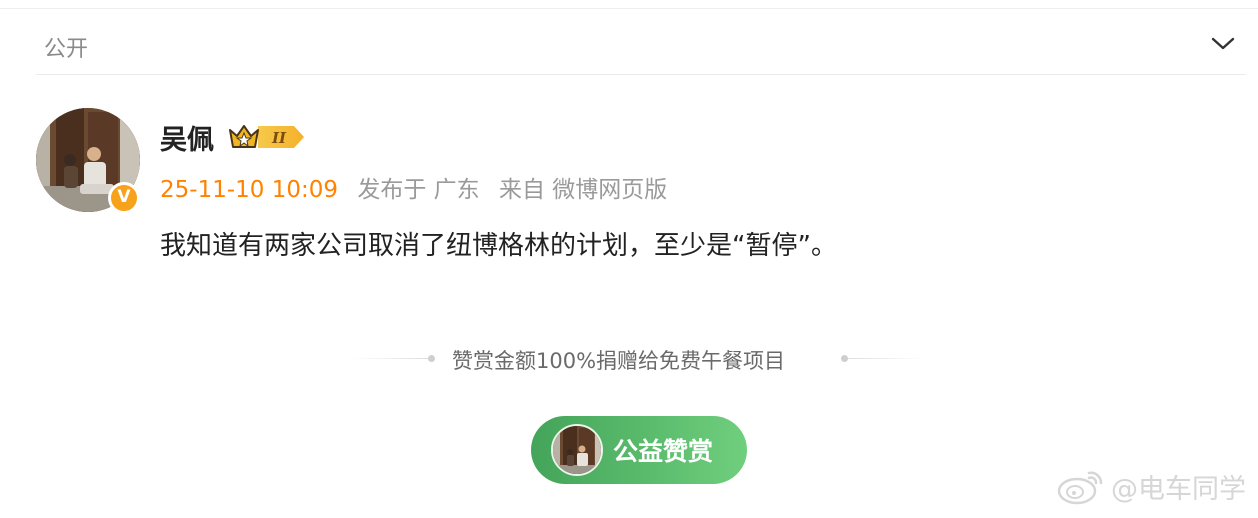  I want to click on watermark: @电车同学, so click(1151, 486).